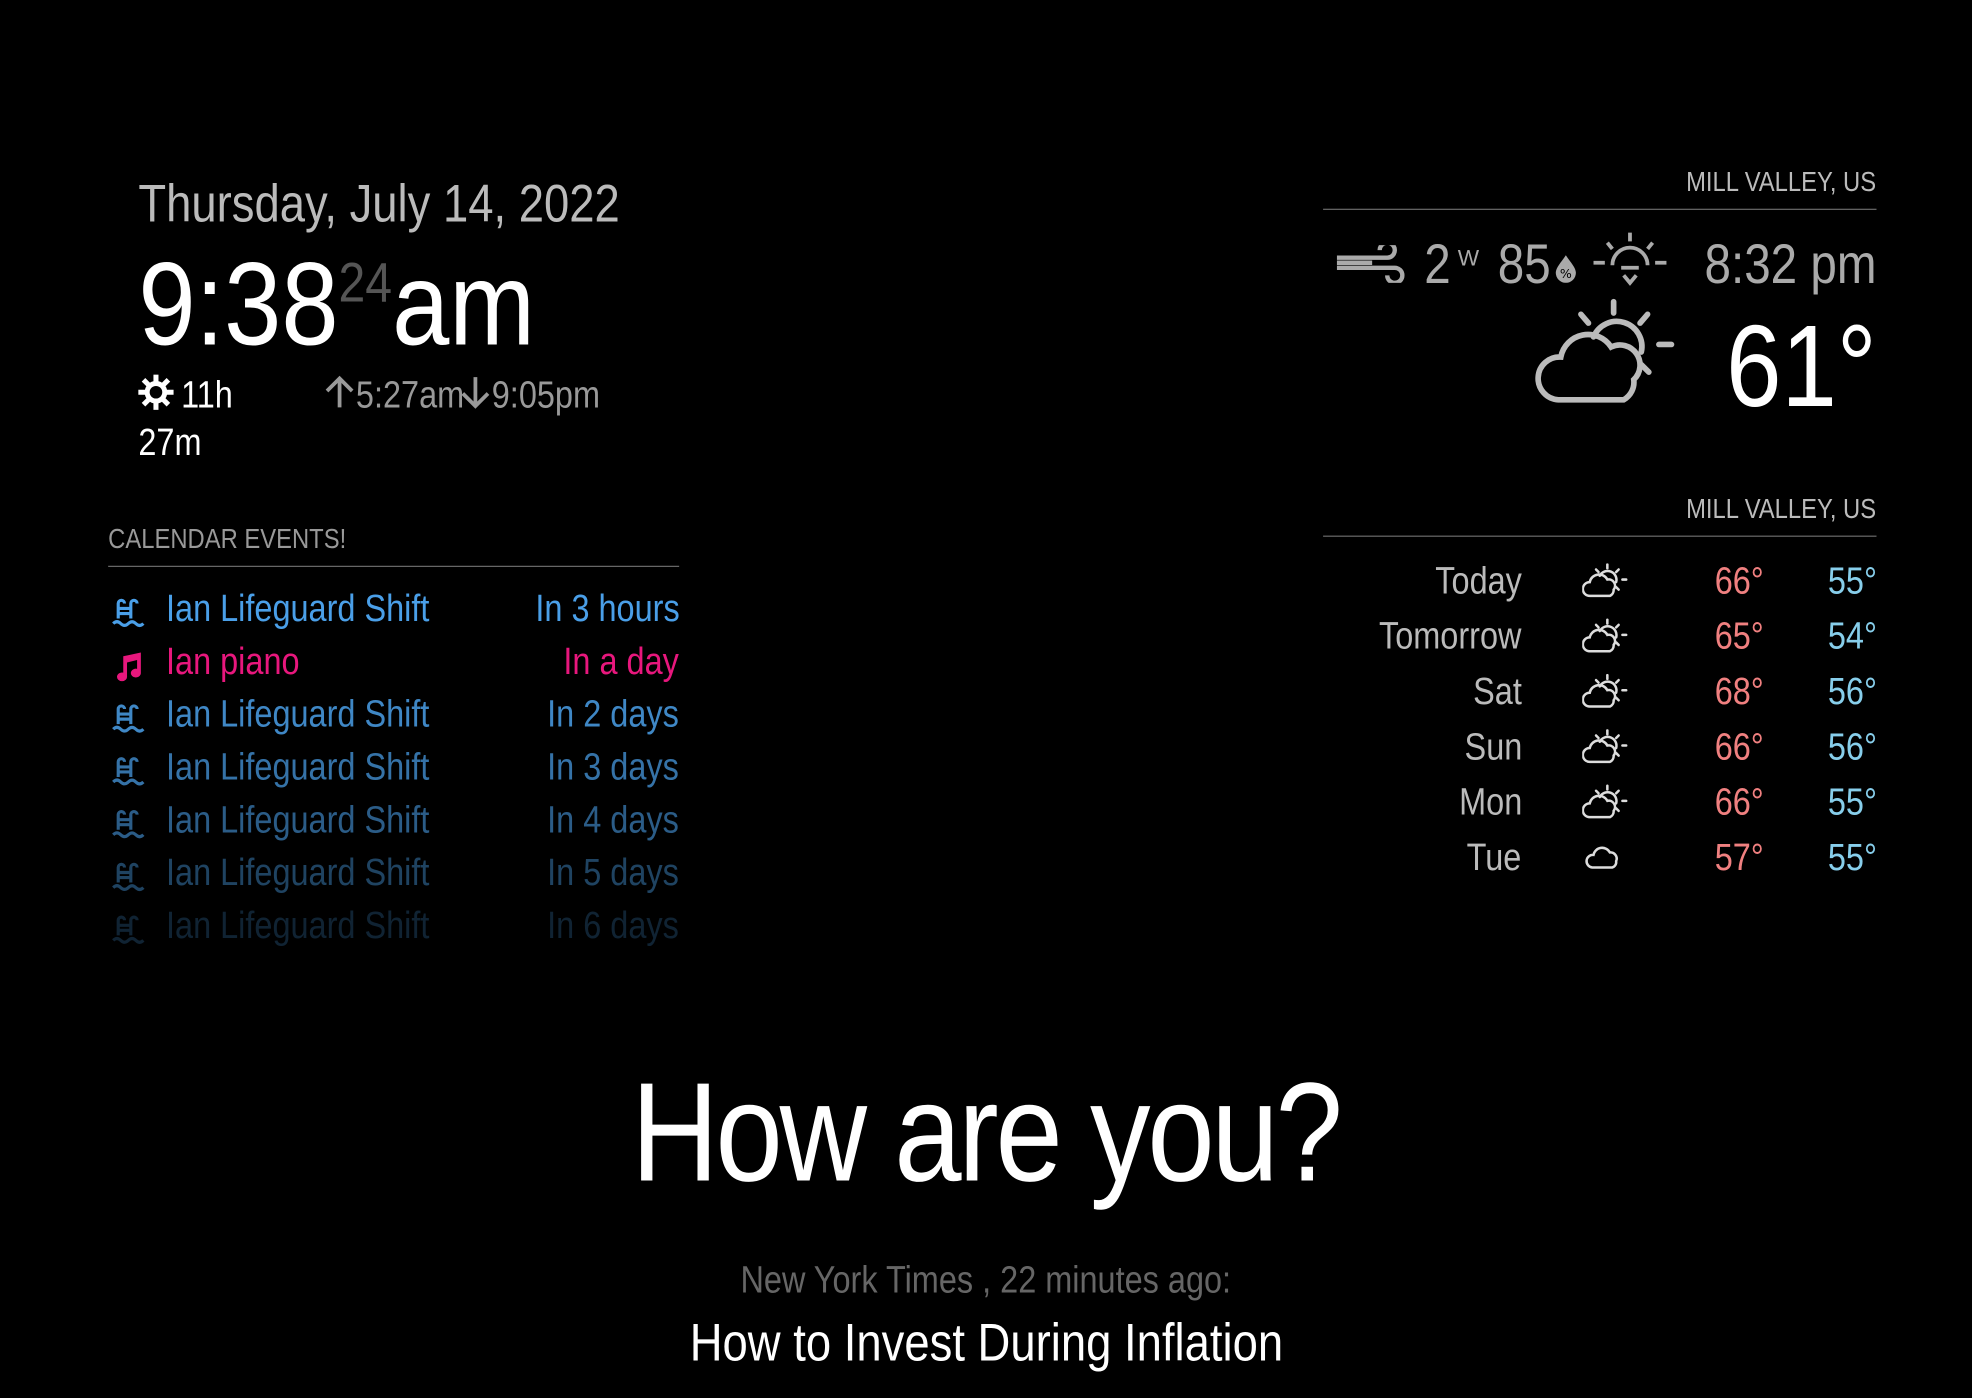  I want to click on news-headline: How to Invest During Inflation, so click(986, 1342).